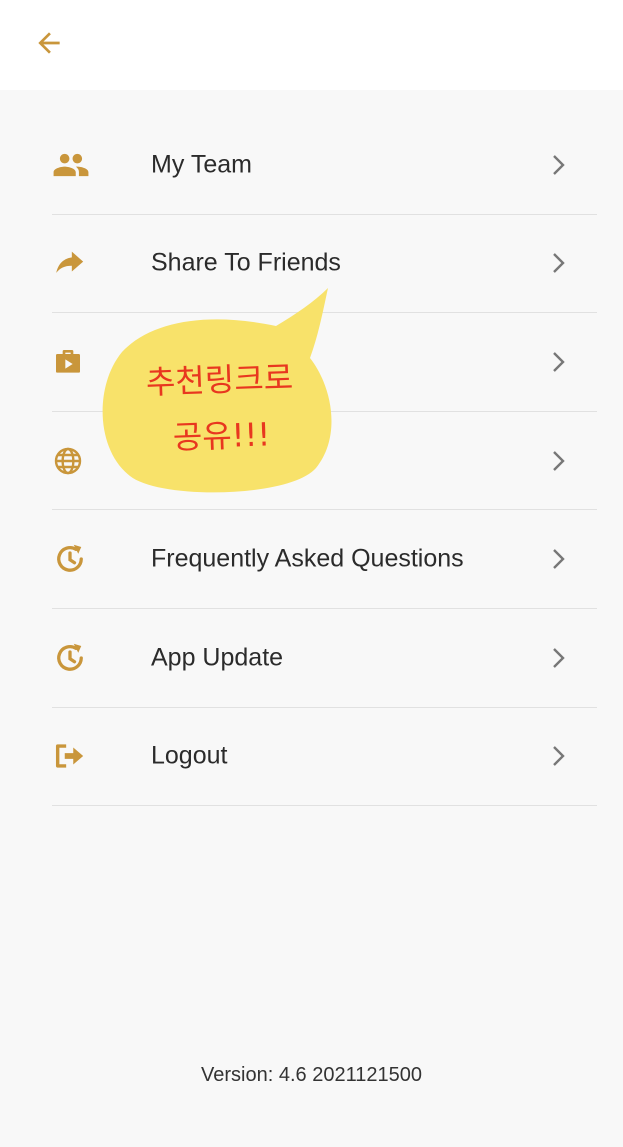  I want to click on annotation-text: 추천링크로 공유!!!, so click(220, 408).